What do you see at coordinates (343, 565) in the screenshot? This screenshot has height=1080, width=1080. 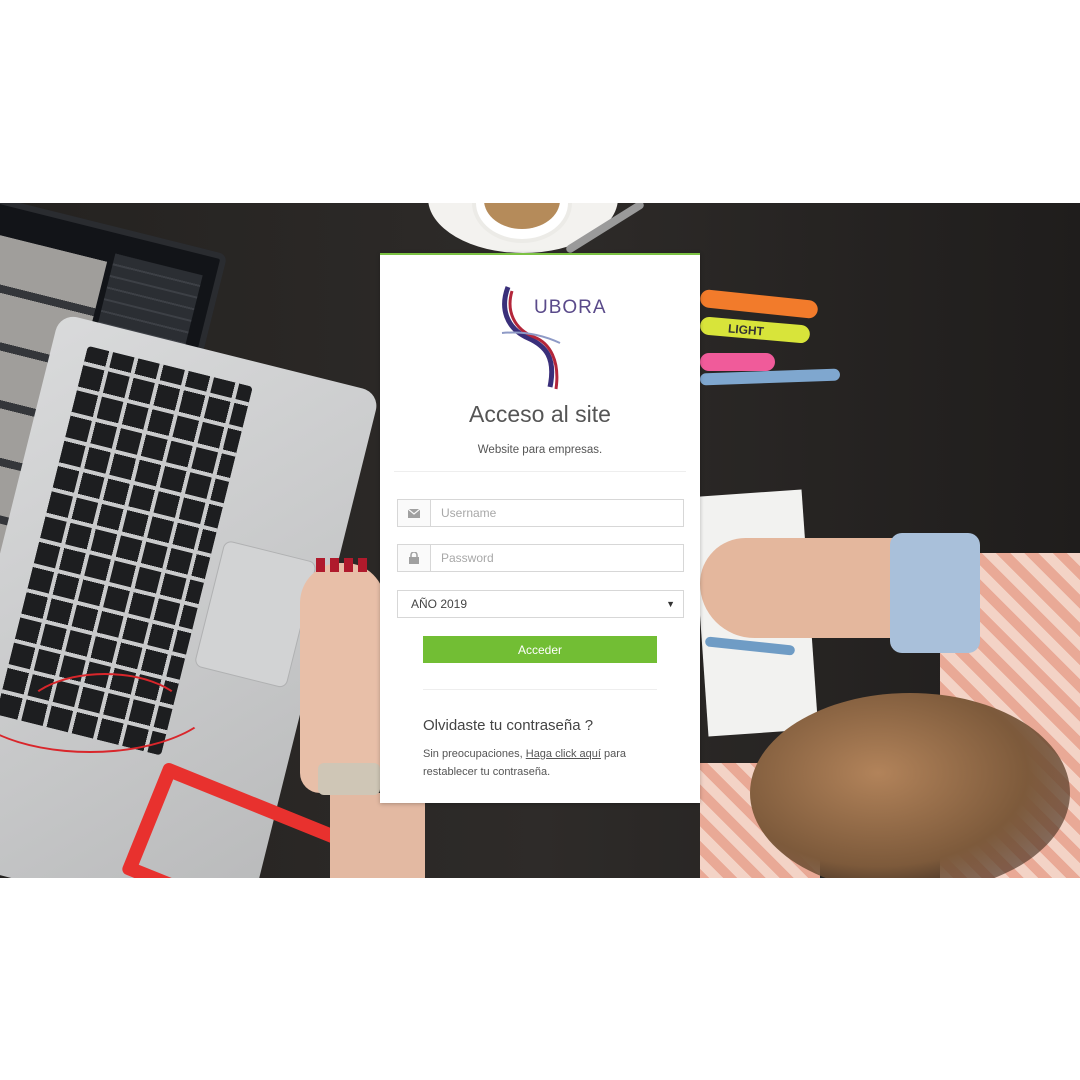 I see `nails` at bounding box center [343, 565].